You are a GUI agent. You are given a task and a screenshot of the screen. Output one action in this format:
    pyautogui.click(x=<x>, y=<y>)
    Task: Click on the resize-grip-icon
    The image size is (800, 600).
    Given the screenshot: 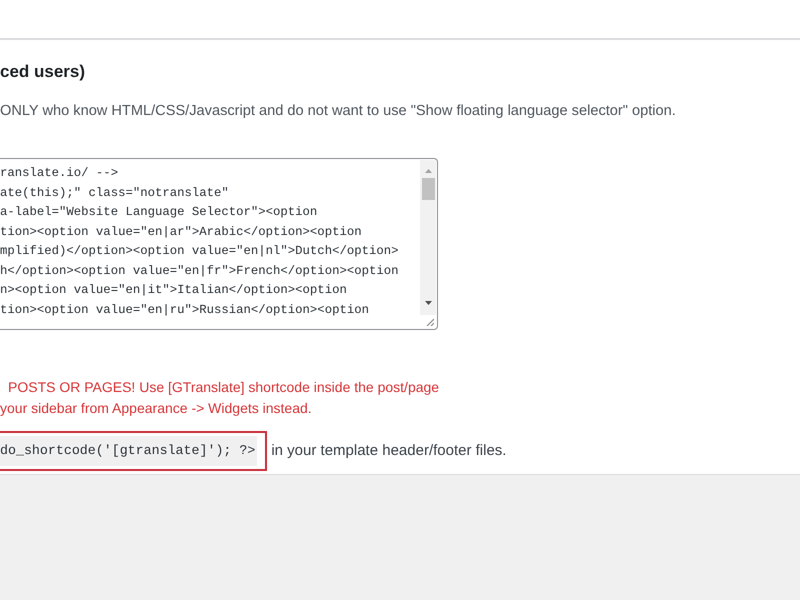 What is the action you would take?
    pyautogui.click(x=430, y=322)
    